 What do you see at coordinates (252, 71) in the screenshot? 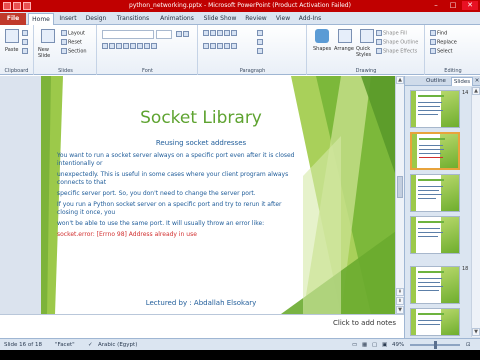
I see `paragraph-label: Paragraph` at bounding box center [252, 71].